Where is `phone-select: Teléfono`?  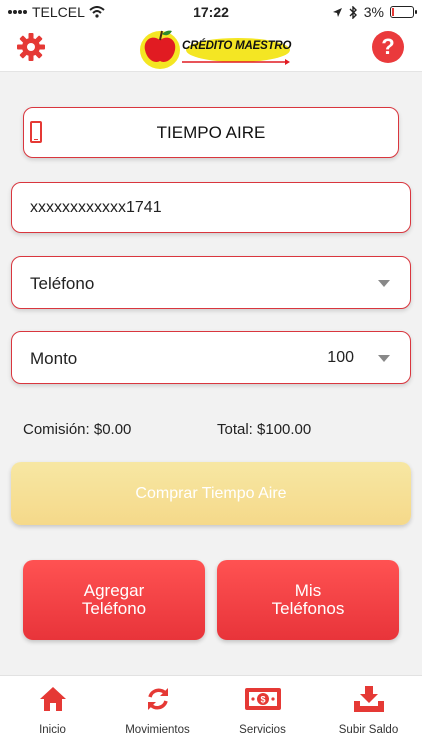
phone-select: Teléfono is located at coordinates (211, 282).